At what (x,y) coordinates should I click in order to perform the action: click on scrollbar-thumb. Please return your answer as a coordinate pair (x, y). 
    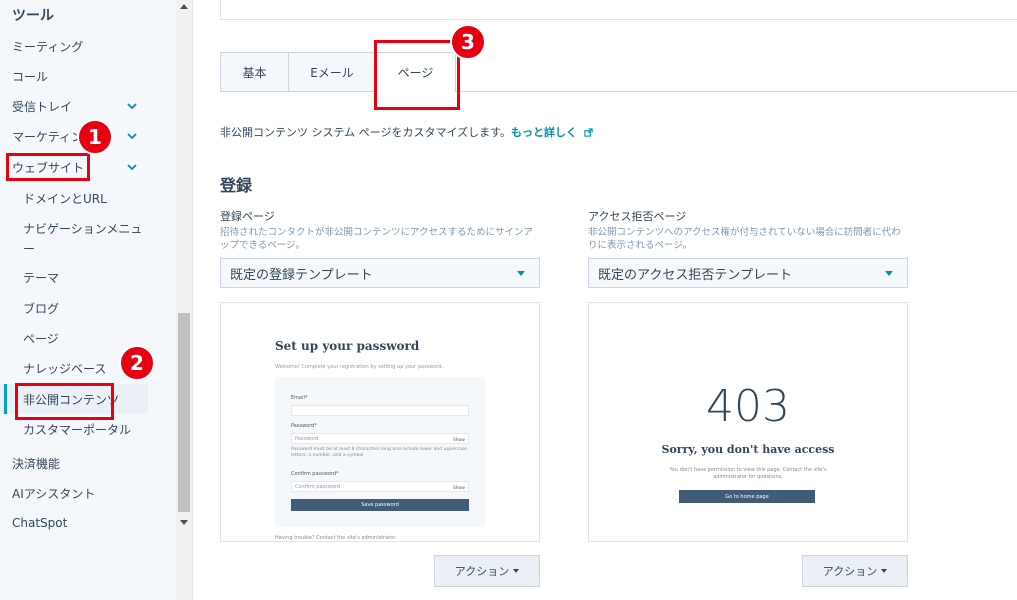
    Looking at the image, I should click on (184, 412).